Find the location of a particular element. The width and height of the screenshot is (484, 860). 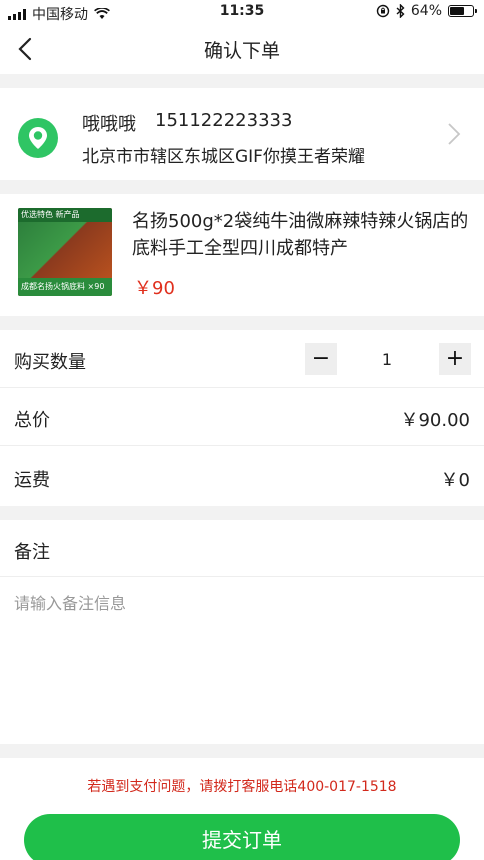

location-pin-icon is located at coordinates (38, 138).